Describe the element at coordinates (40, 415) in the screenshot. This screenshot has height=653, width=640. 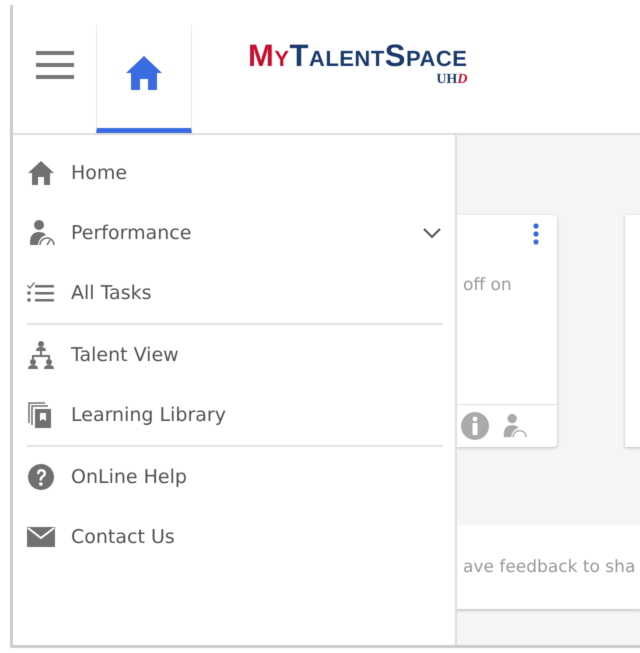
I see `library-icon` at that location.